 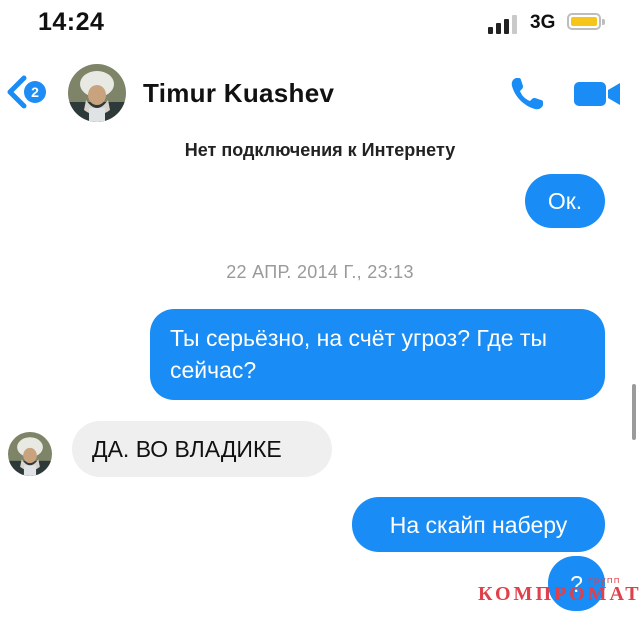 What do you see at coordinates (586, 21) in the screenshot?
I see `battery-icon` at bounding box center [586, 21].